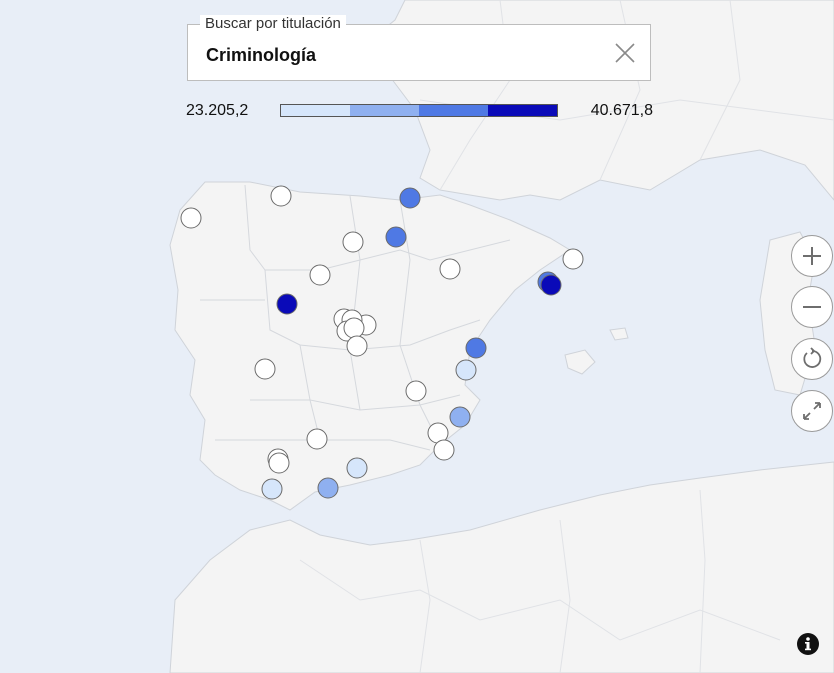  I want to click on reset-view-icon, so click(812, 357).